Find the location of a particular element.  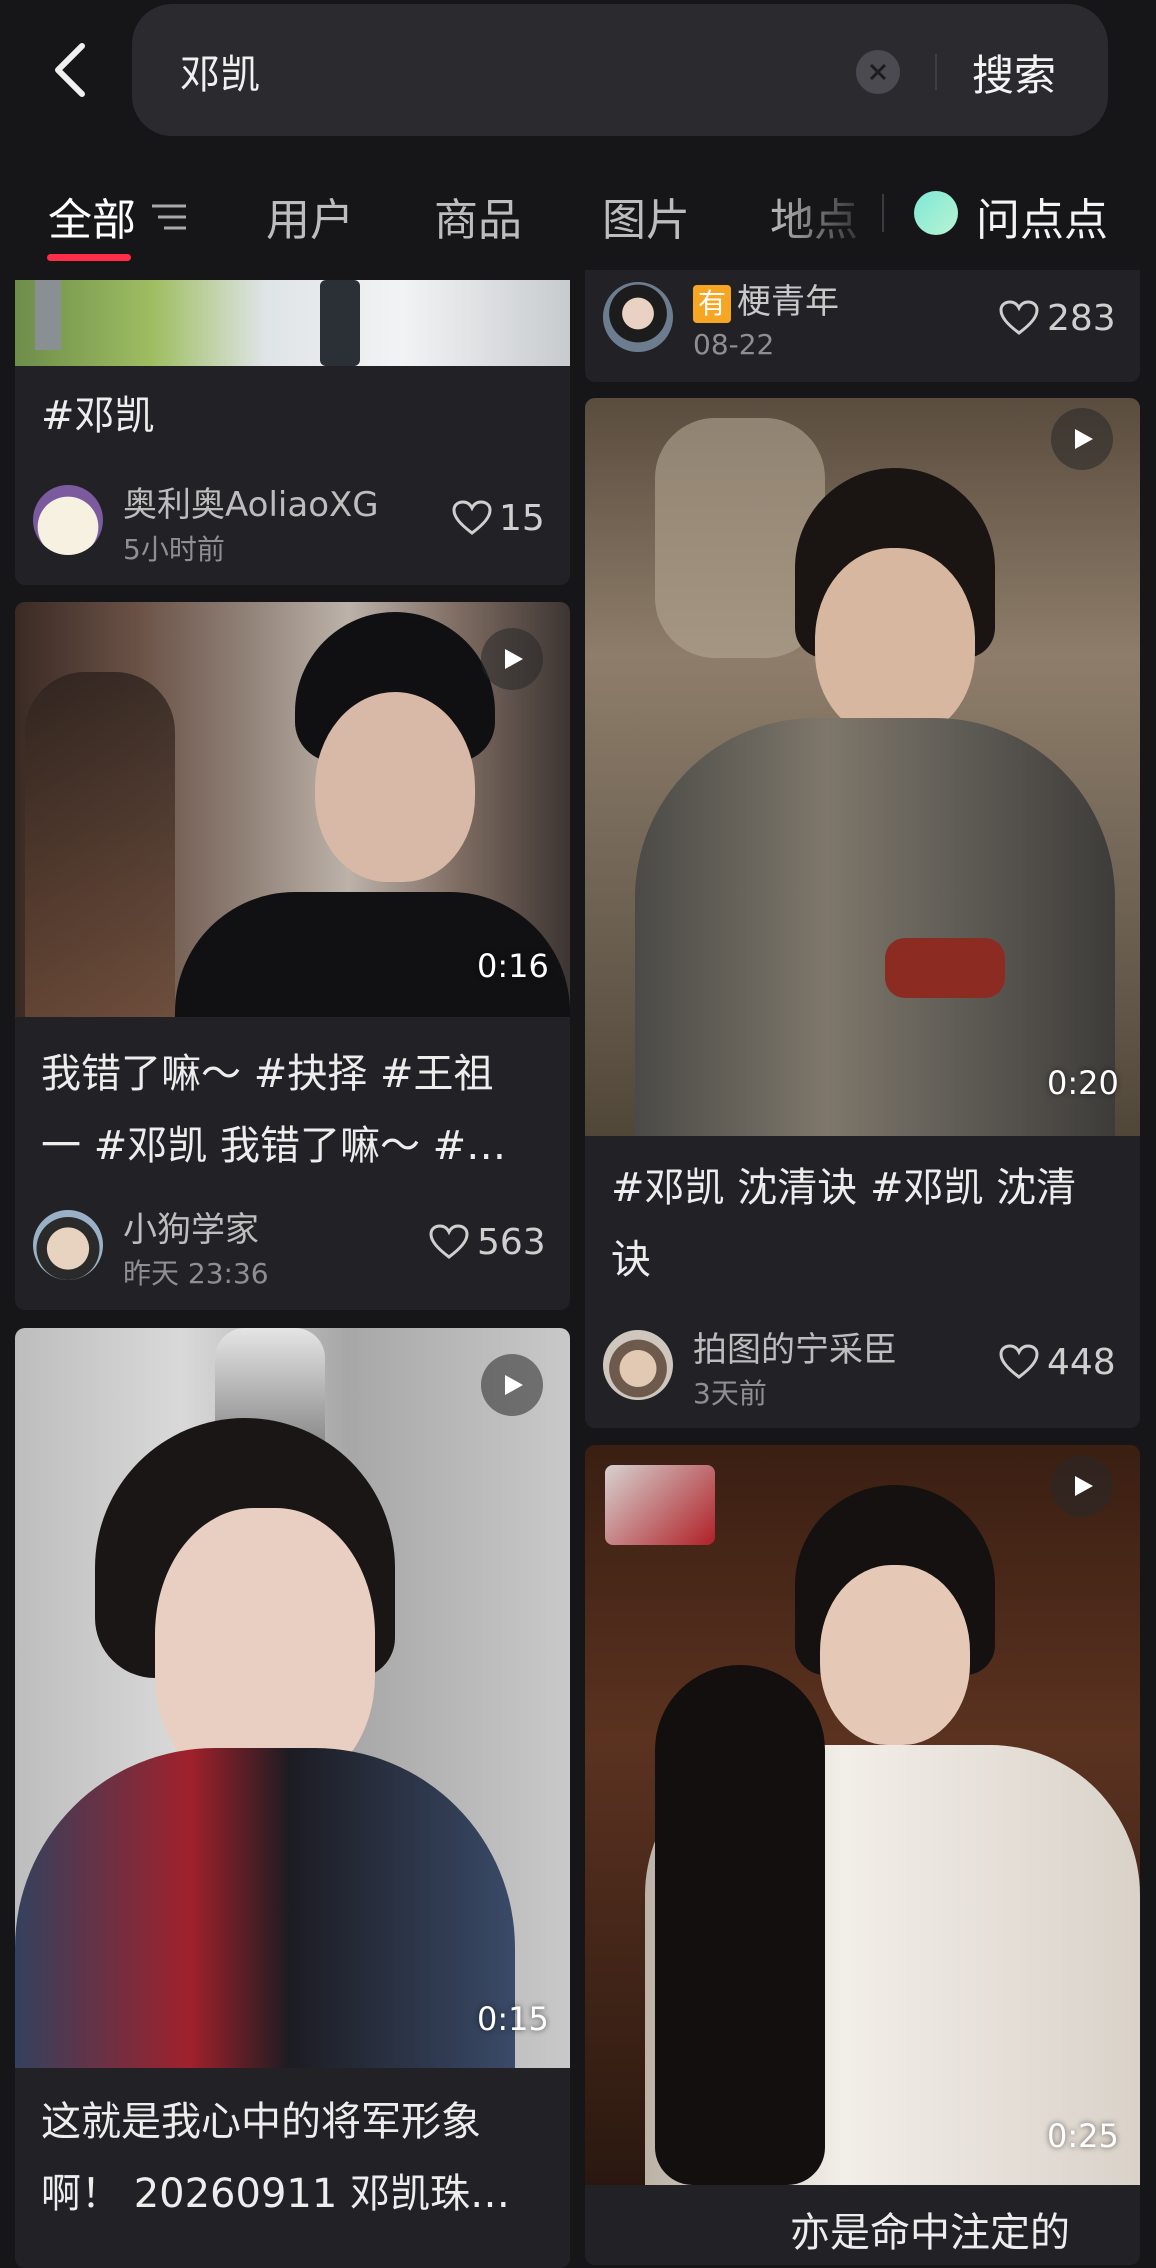

like-count: 563 is located at coordinates (511, 1242).